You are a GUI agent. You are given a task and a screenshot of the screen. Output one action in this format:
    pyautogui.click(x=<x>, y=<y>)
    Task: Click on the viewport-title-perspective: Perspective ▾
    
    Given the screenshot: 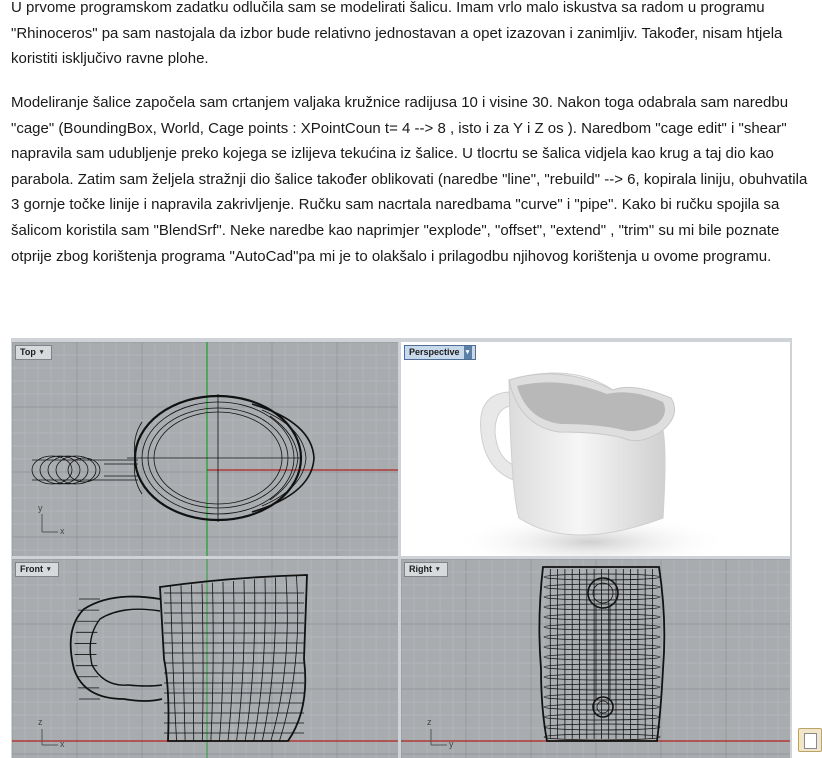 What is the action you would take?
    pyautogui.click(x=440, y=352)
    